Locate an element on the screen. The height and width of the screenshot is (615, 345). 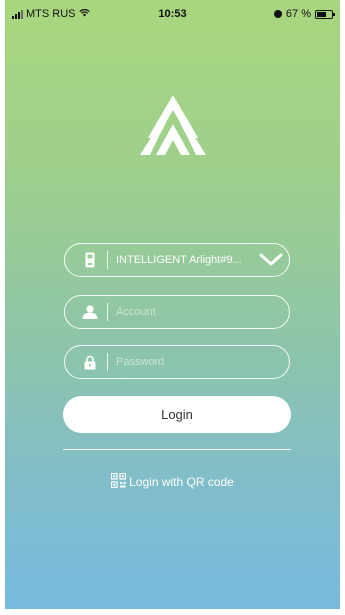
battery-icon is located at coordinates (325, 14).